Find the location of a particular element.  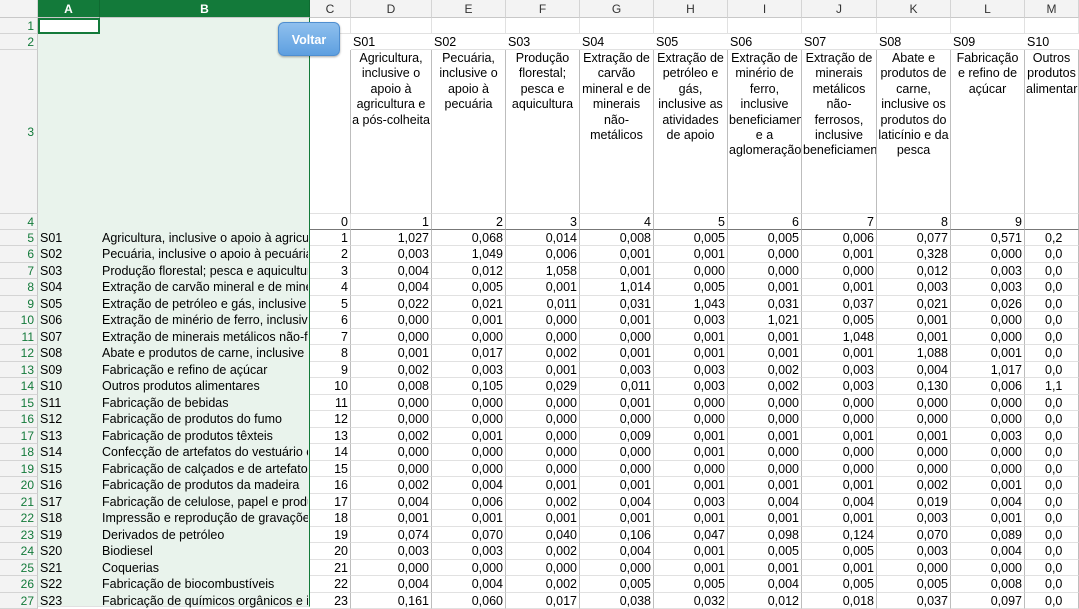

row-index: 20 is located at coordinates (330, 551).